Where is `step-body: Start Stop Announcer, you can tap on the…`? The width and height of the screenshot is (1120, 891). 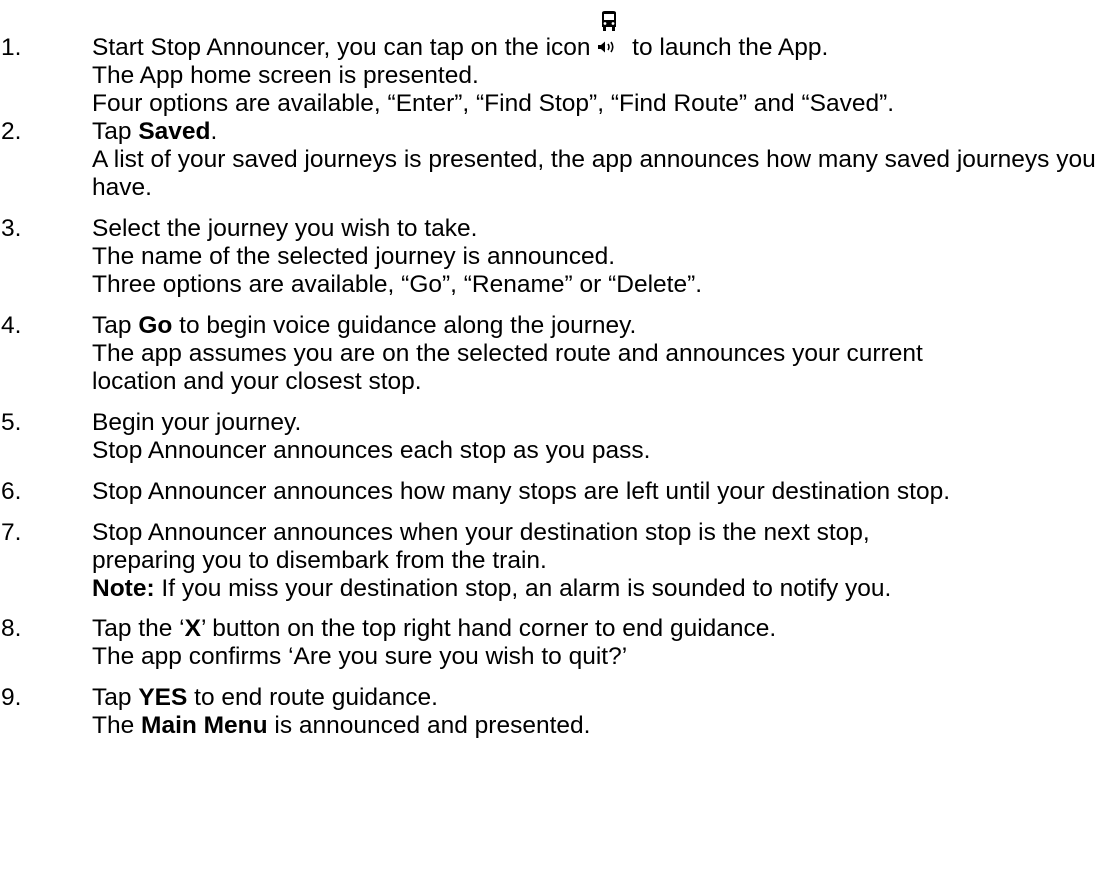 step-body: Start Stop Announcer, you can tap on the… is located at coordinates (606, 64).